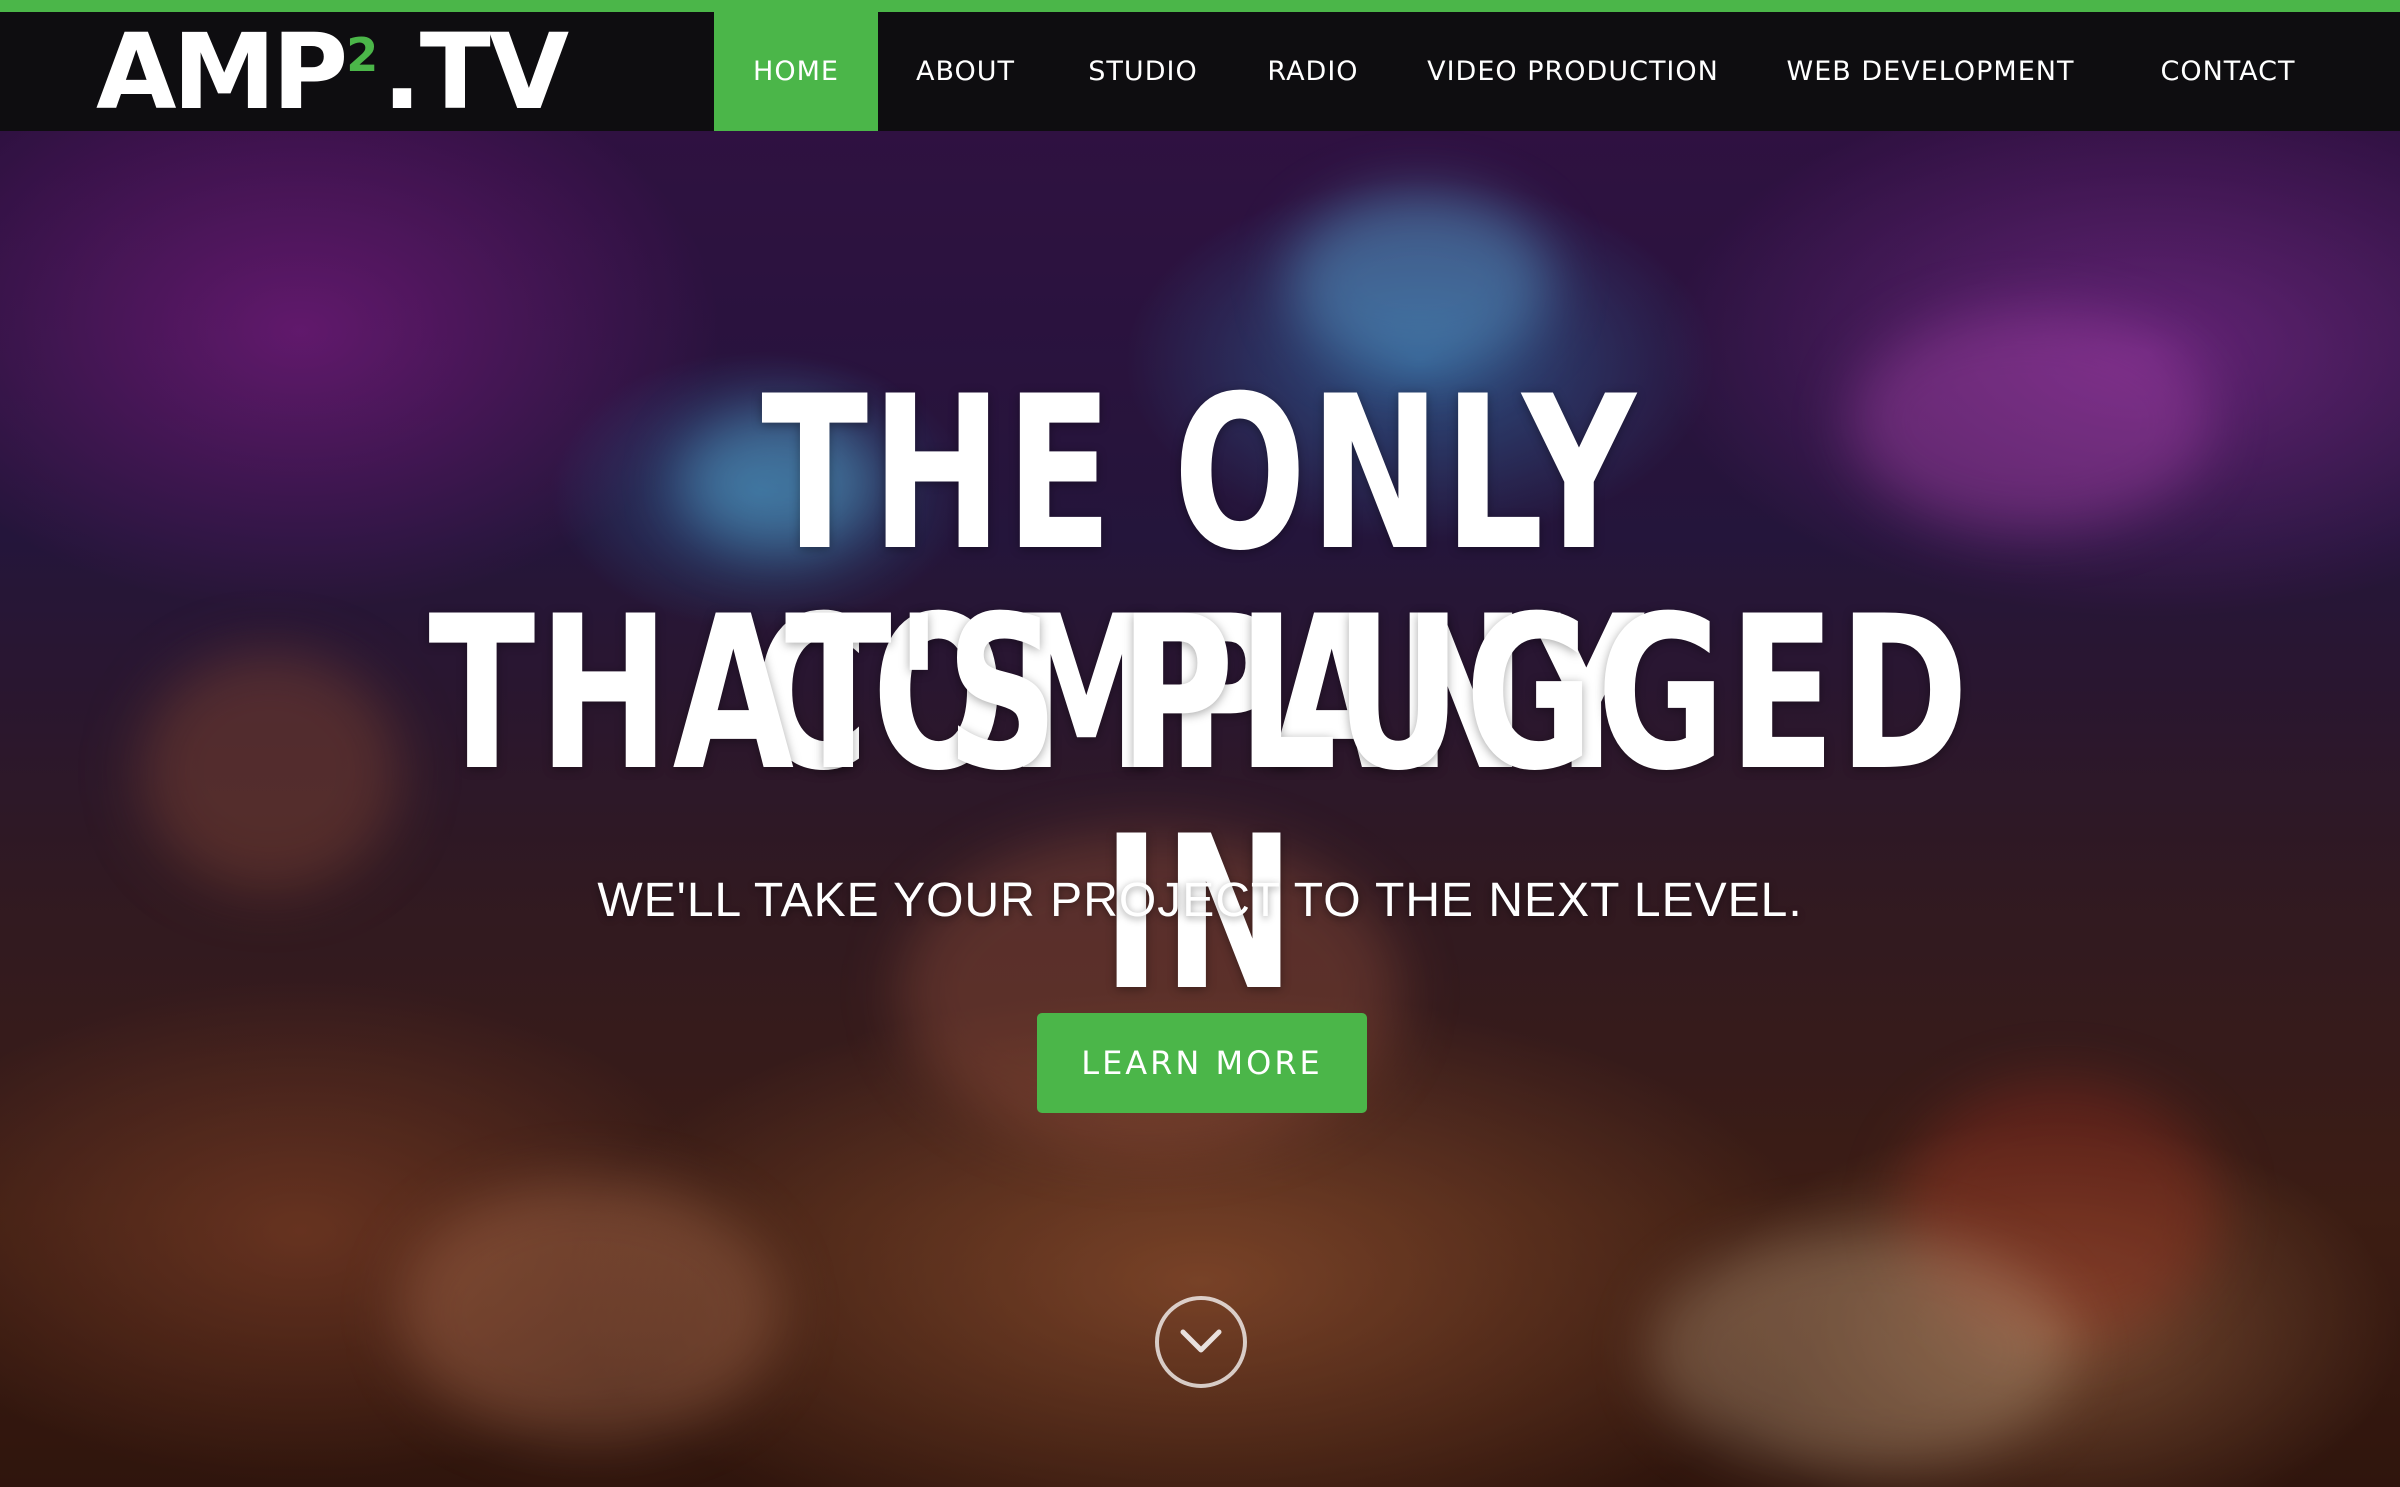 This screenshot has height=1487, width=2400. I want to click on nav-item-studio: STUDIO, so click(1143, 71).